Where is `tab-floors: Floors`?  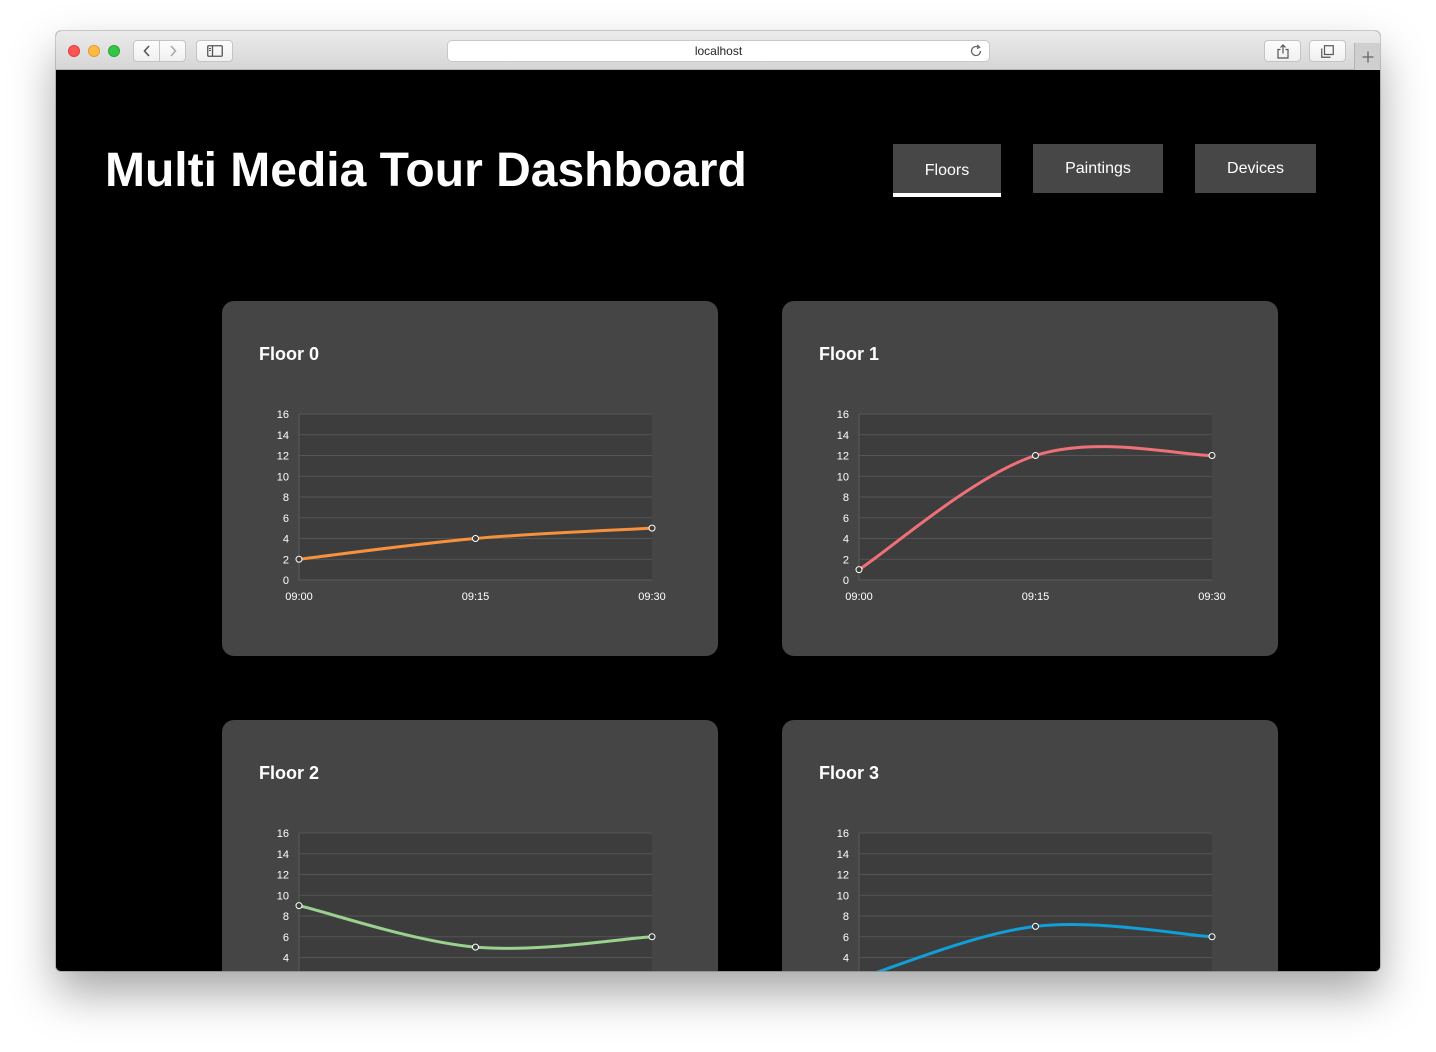
tab-floors: Floors is located at coordinates (947, 170).